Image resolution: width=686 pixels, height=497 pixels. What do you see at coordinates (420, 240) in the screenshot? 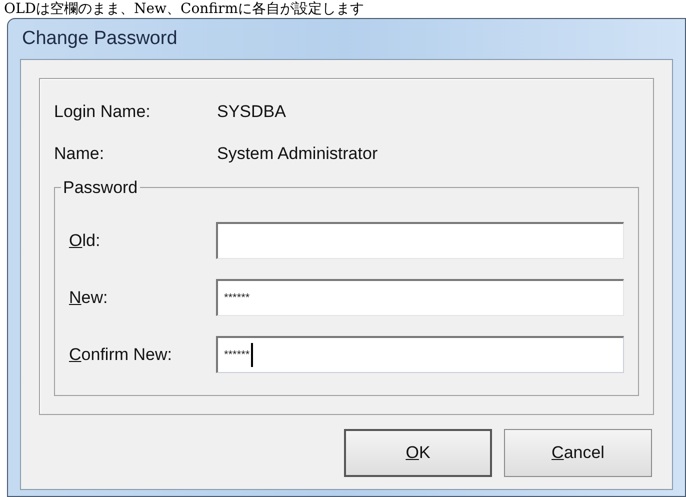
I see `password-field` at bounding box center [420, 240].